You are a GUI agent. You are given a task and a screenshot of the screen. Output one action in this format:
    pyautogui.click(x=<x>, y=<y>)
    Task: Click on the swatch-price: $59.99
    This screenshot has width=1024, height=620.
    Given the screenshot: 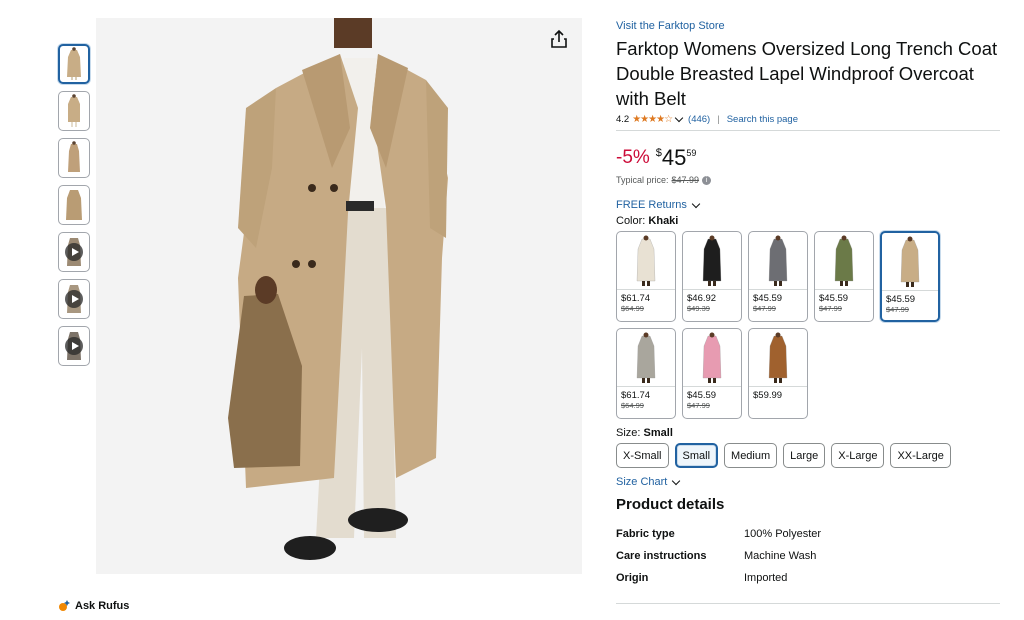 What is the action you would take?
    pyautogui.click(x=768, y=395)
    